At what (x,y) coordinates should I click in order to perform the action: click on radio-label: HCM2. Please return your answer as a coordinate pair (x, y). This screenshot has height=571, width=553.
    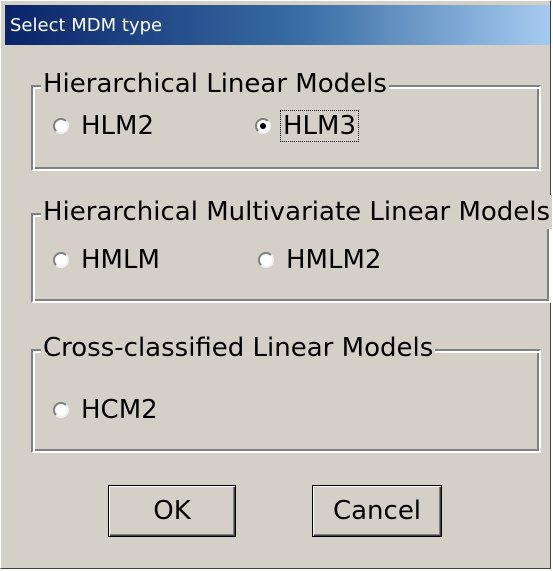
    Looking at the image, I should click on (119, 410).